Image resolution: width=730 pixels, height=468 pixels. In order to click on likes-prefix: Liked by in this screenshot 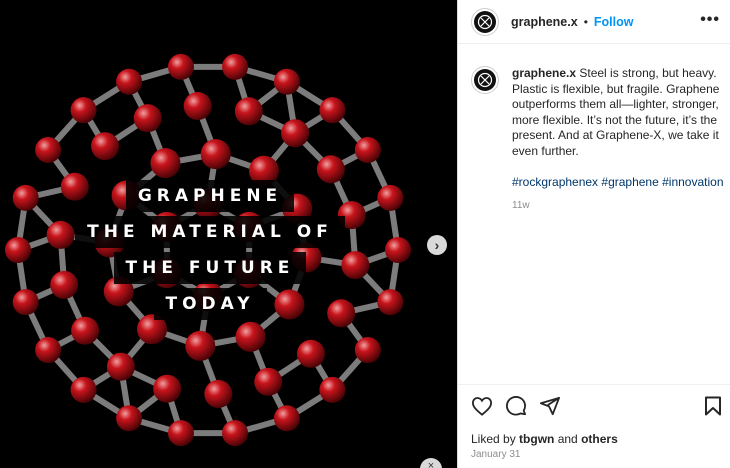, I will do `click(495, 439)`.